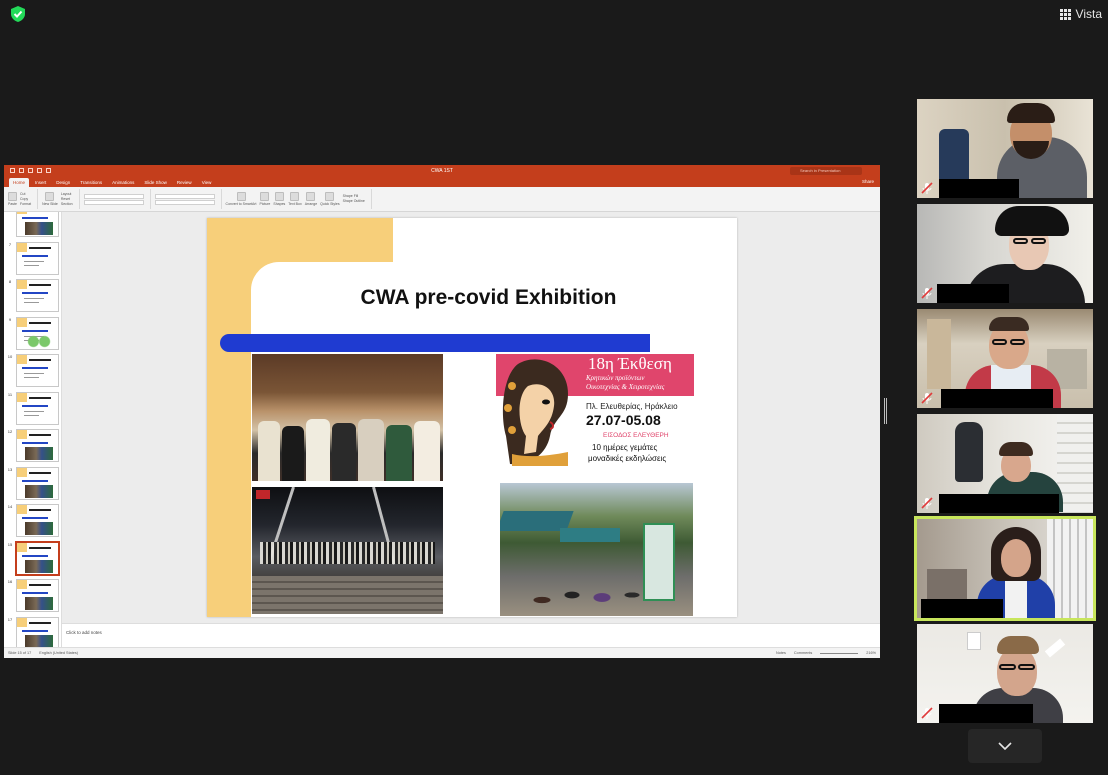  I want to click on paste-button: Paste, so click(12, 199).